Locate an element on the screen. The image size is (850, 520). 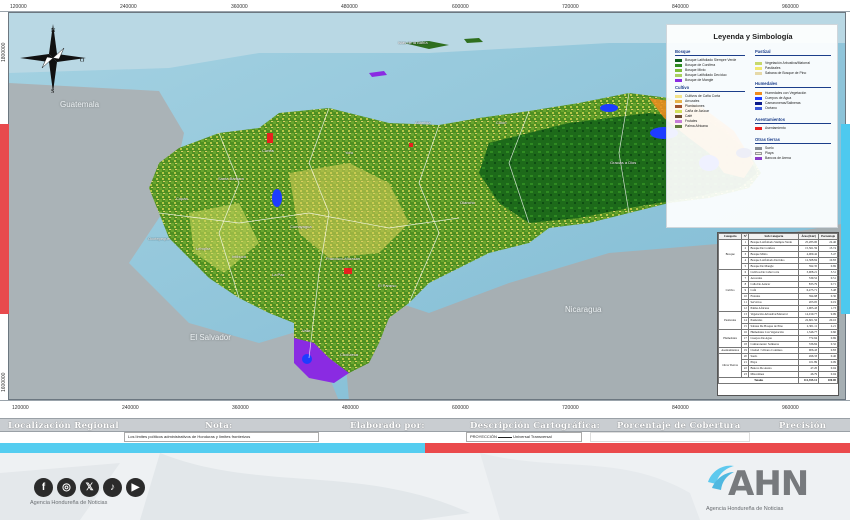
ahn-logo-subtitle: Agencia Hondureña de Noticias is located at coordinates (745, 509).